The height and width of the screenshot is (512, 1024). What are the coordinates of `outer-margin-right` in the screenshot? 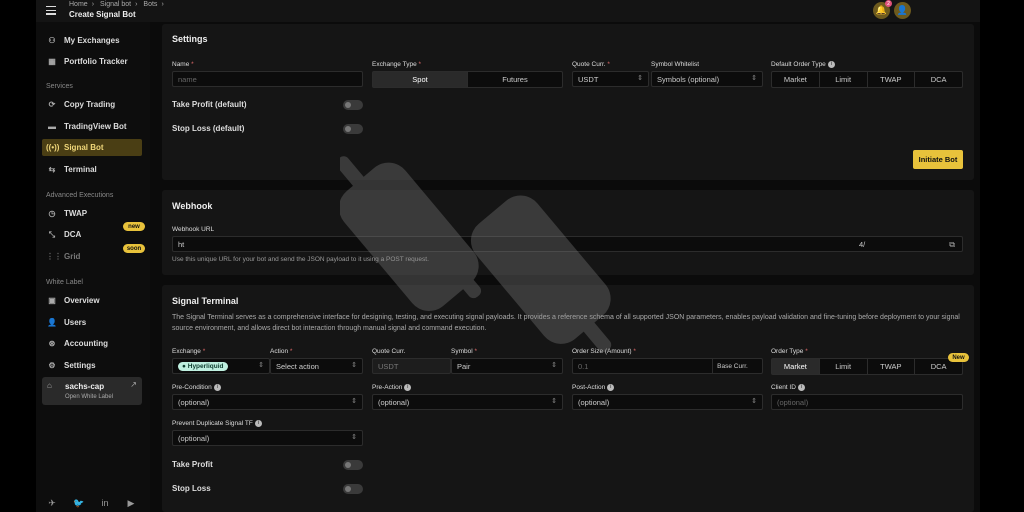 It's located at (1002, 256).